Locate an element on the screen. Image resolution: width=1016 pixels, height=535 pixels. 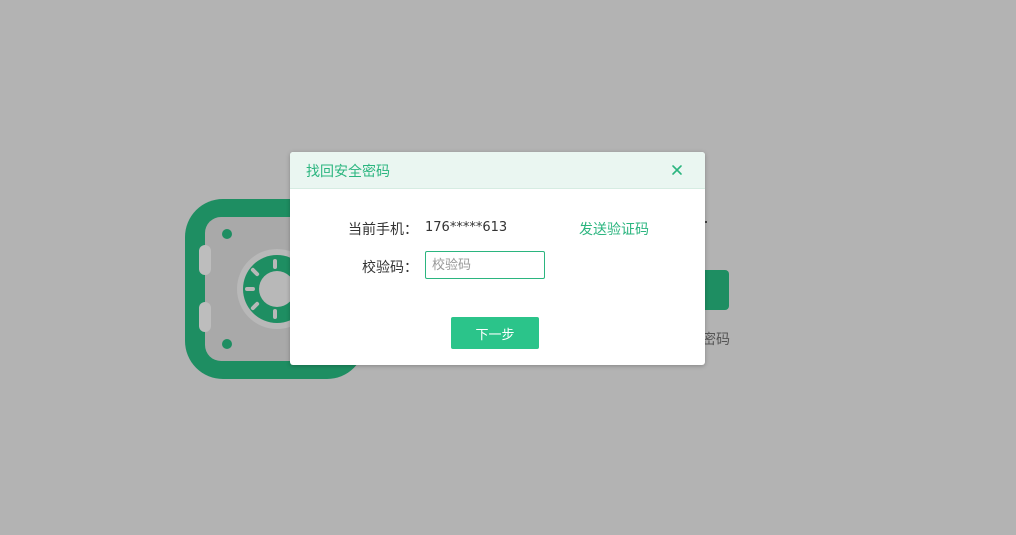
phone-row: 当前手机： 176*****613 发送验证码 is located at coordinates (497, 229).